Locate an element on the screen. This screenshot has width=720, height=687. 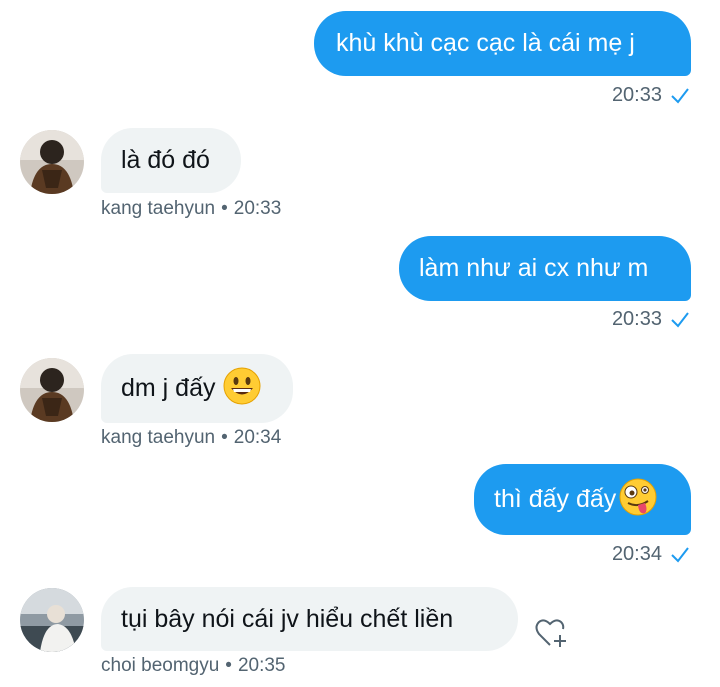
message-meta: choi beomgyu • 20:35 is located at coordinates (193, 666).